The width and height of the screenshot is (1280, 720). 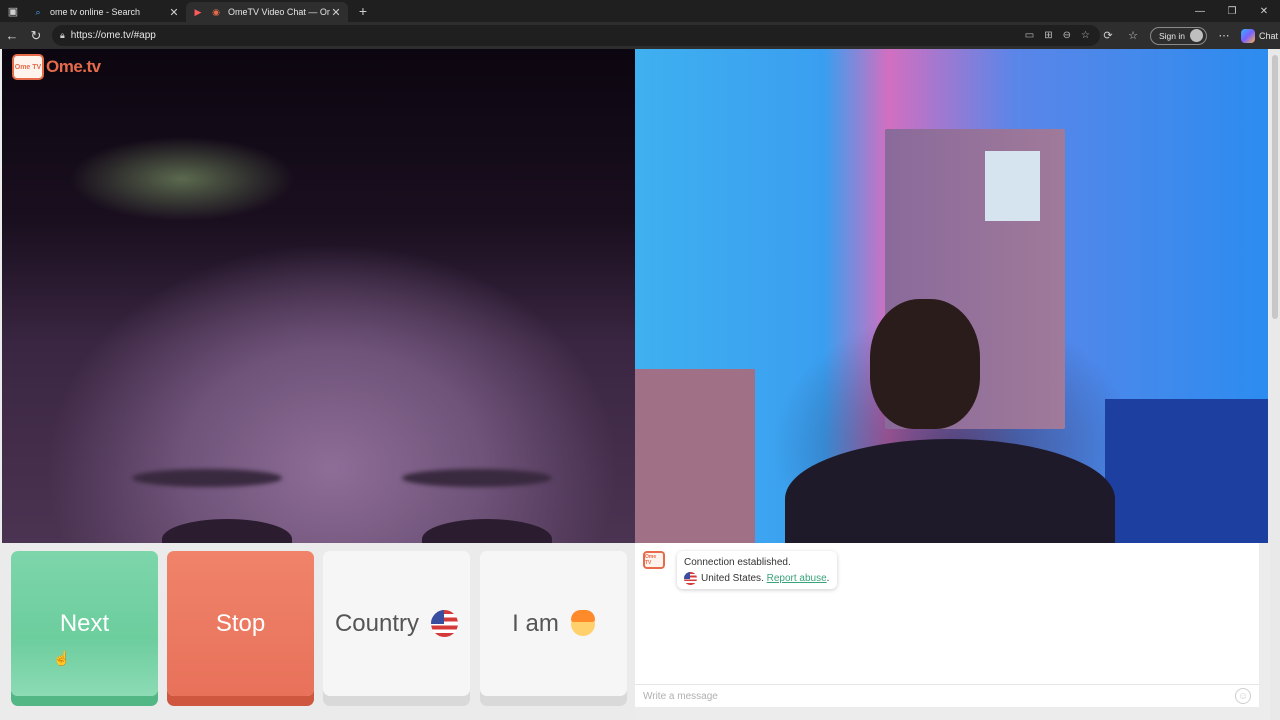 I want to click on media-icon: ▶, so click(x=198, y=11).